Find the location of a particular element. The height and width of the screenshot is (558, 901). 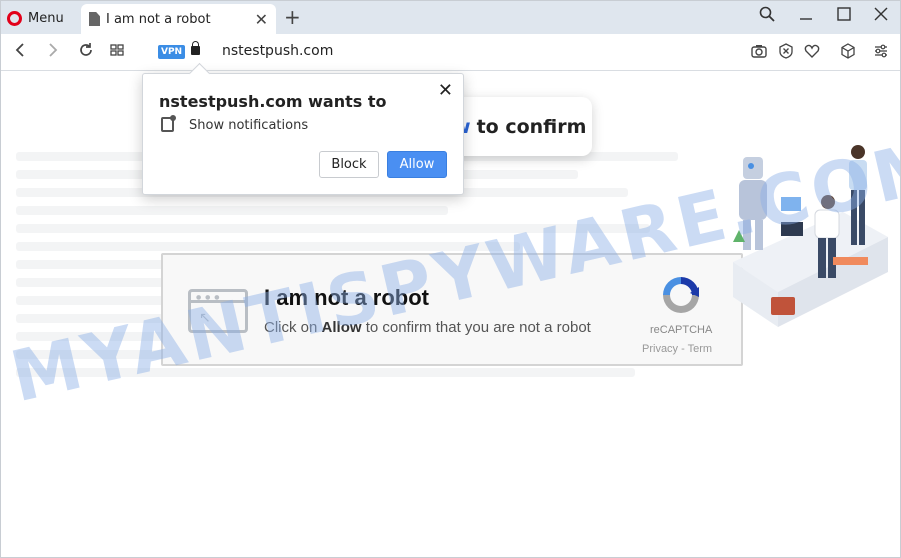

document-icon is located at coordinates (94, 19).